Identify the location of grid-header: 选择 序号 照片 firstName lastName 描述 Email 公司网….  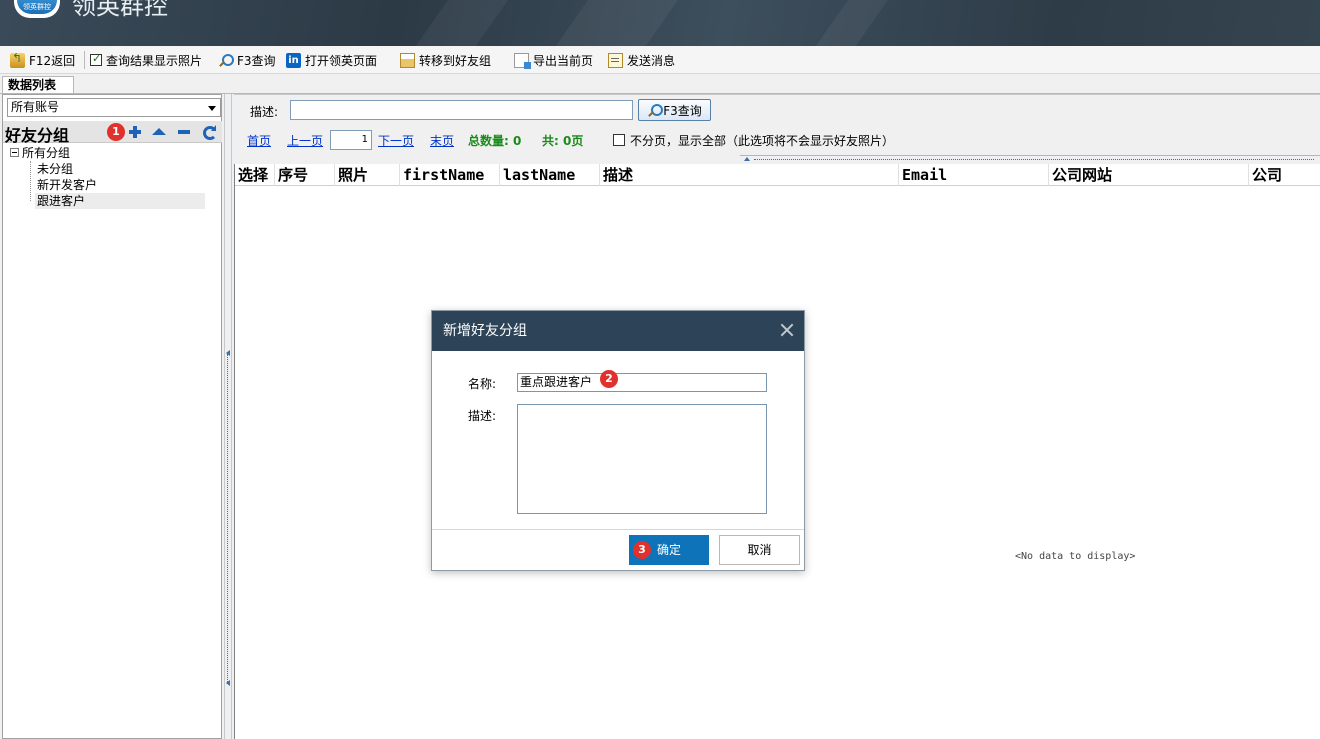
(777, 175).